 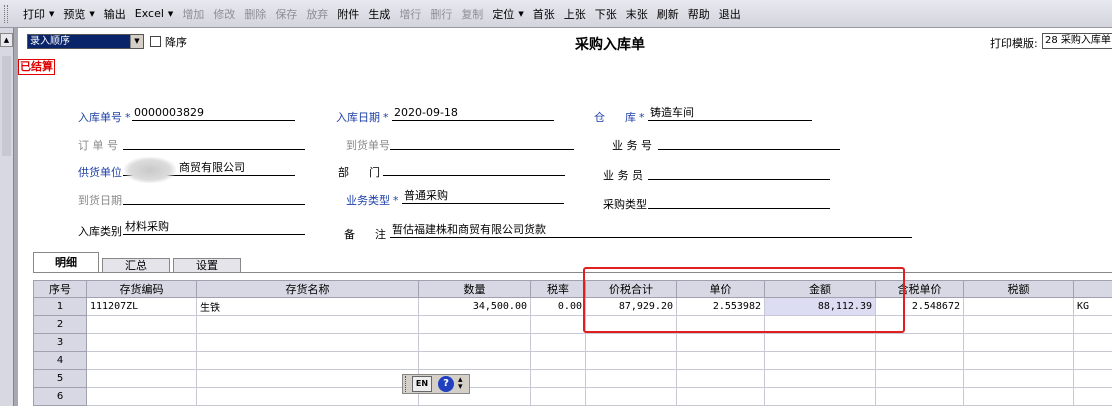 I want to click on scroll-track, so click(x=6, y=106).